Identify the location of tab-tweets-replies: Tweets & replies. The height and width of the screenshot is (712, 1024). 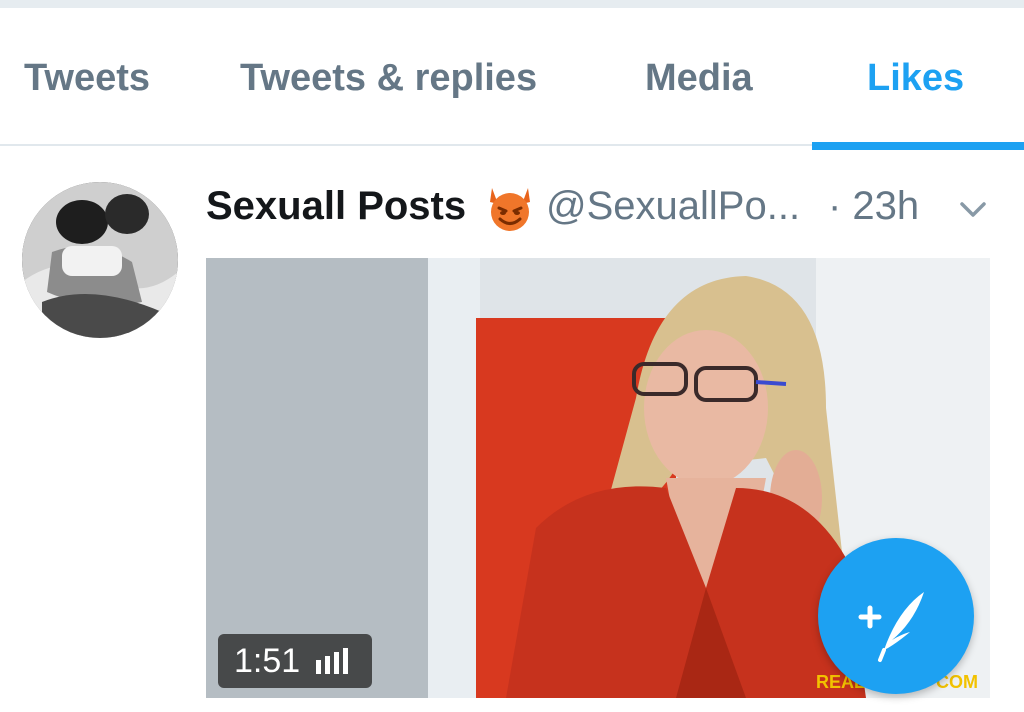
(388, 78).